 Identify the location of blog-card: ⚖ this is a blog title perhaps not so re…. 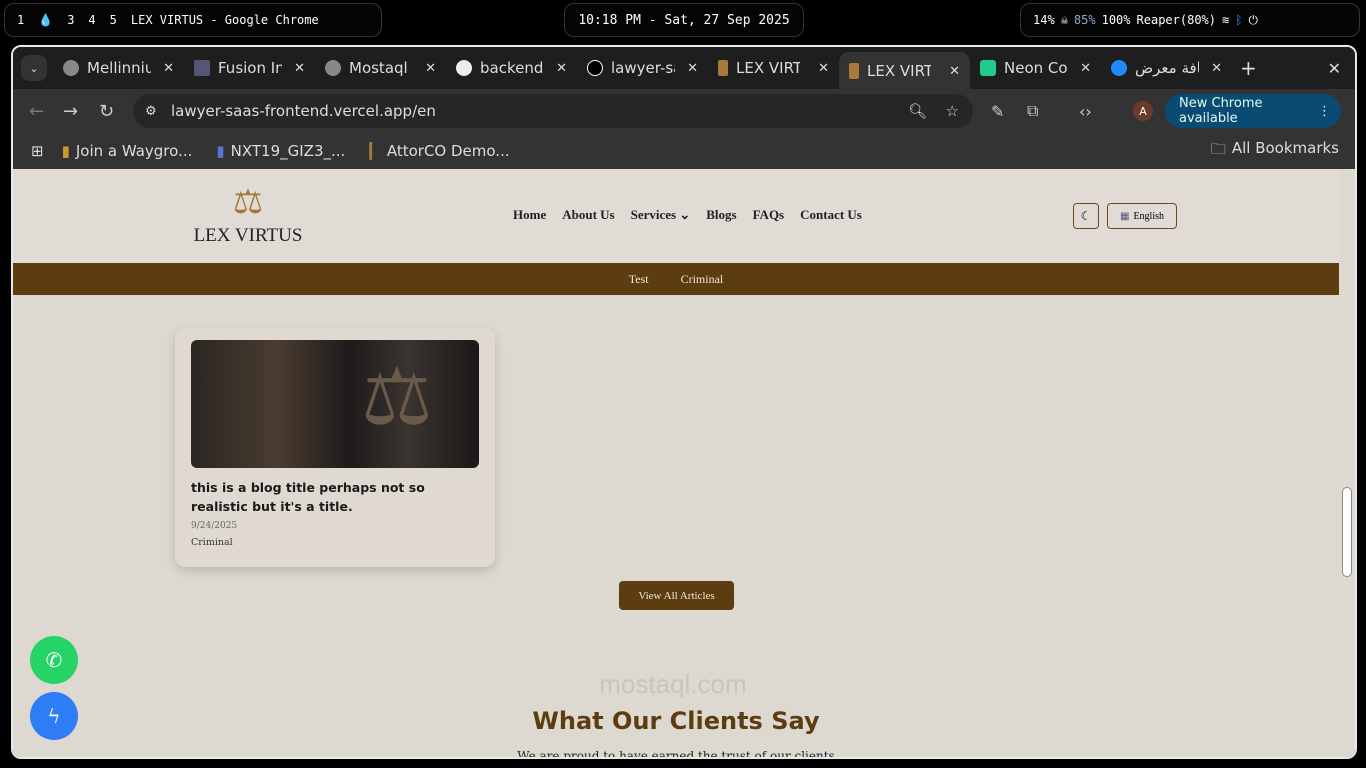
(335, 447).